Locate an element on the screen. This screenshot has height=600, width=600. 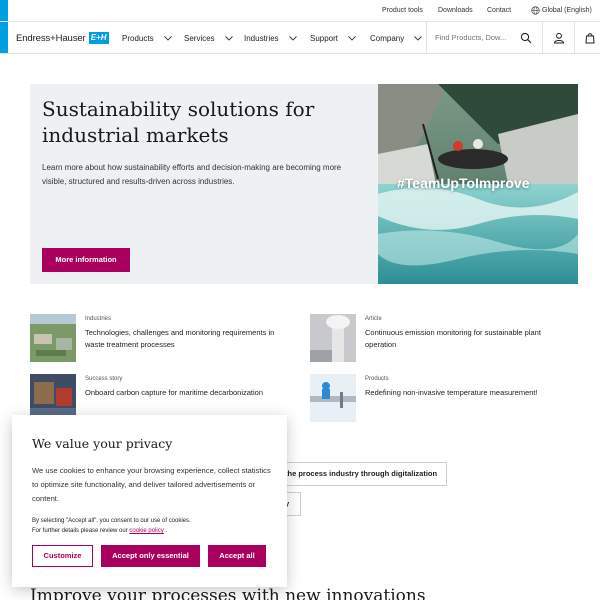
cookie-title: We value your privacy is located at coordinates (102, 443).